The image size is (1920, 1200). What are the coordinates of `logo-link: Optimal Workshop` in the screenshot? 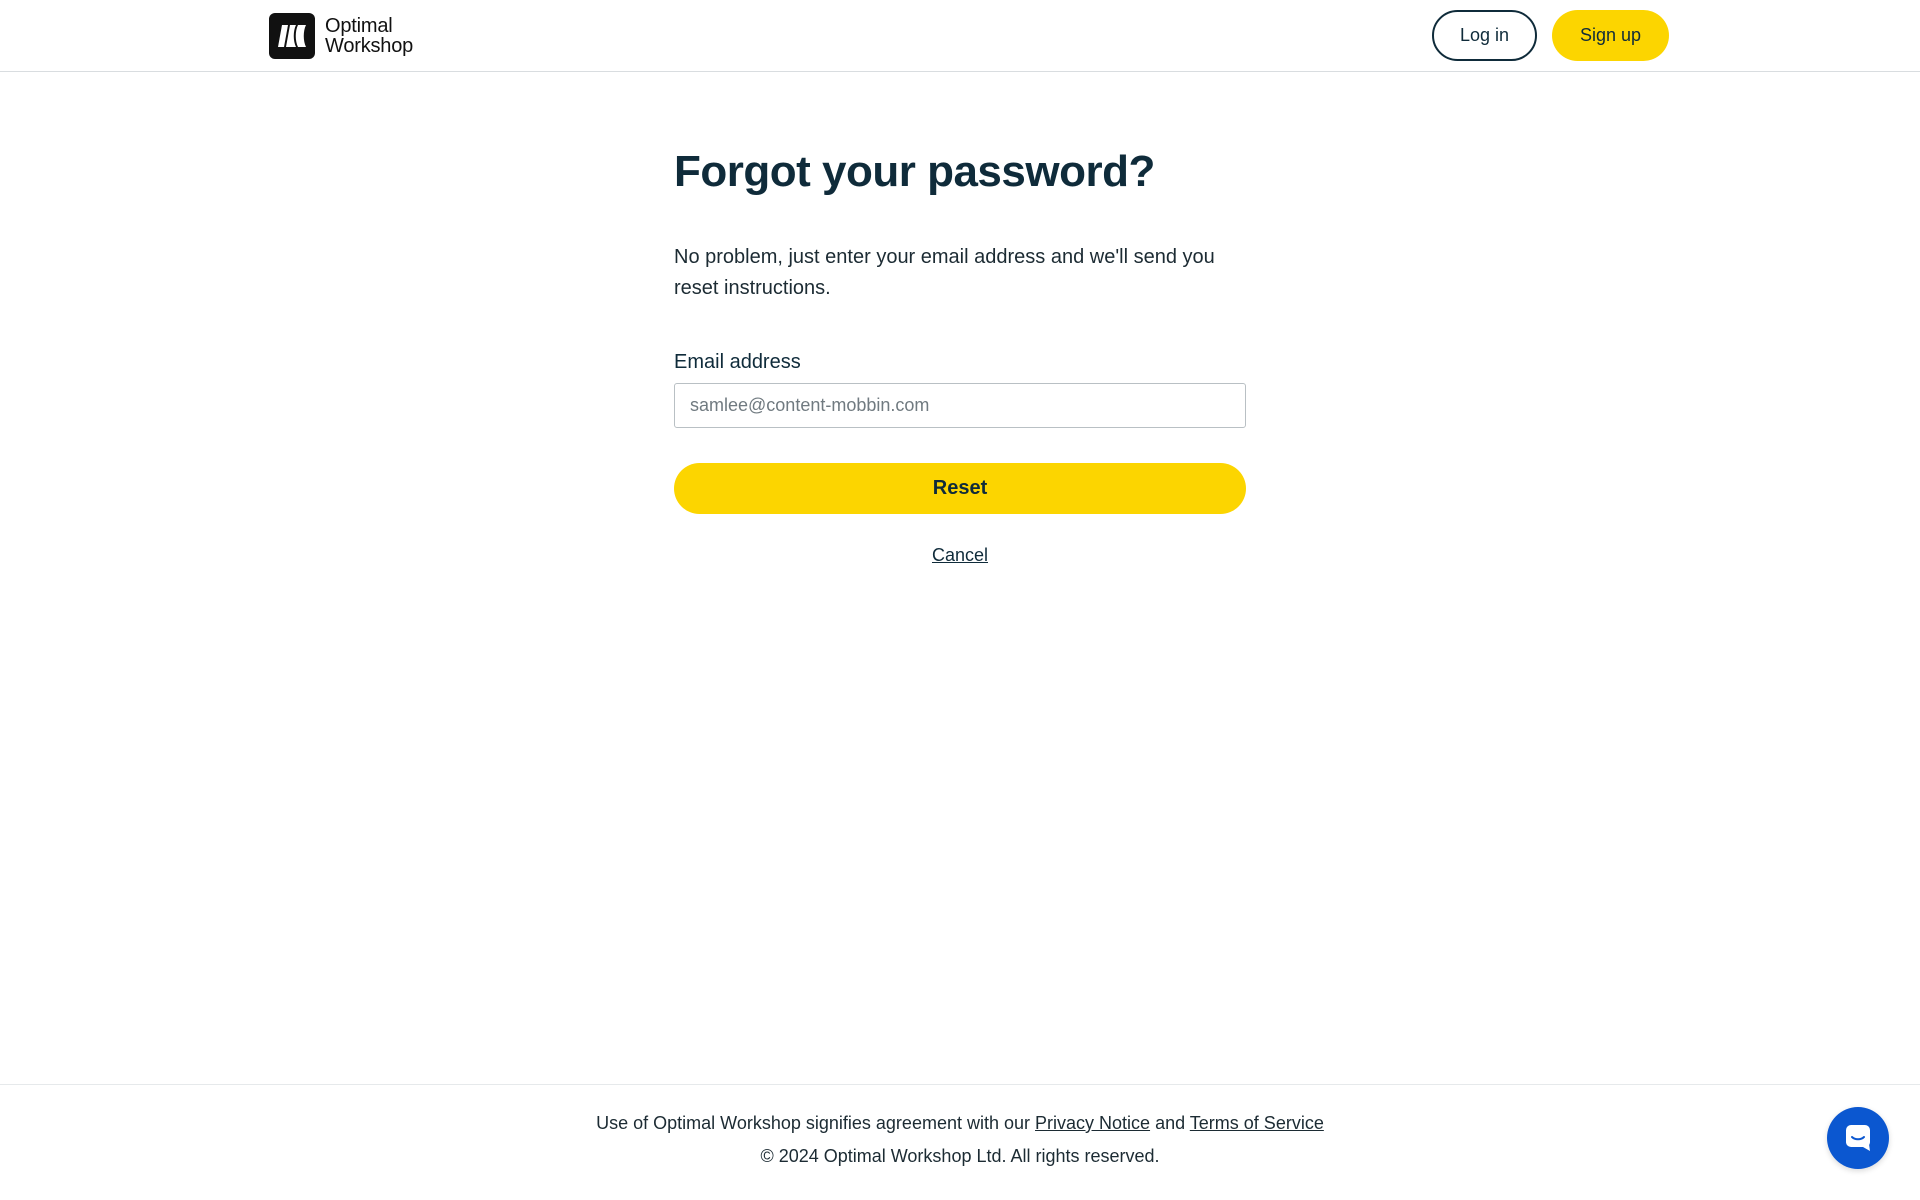 It's located at (341, 36).